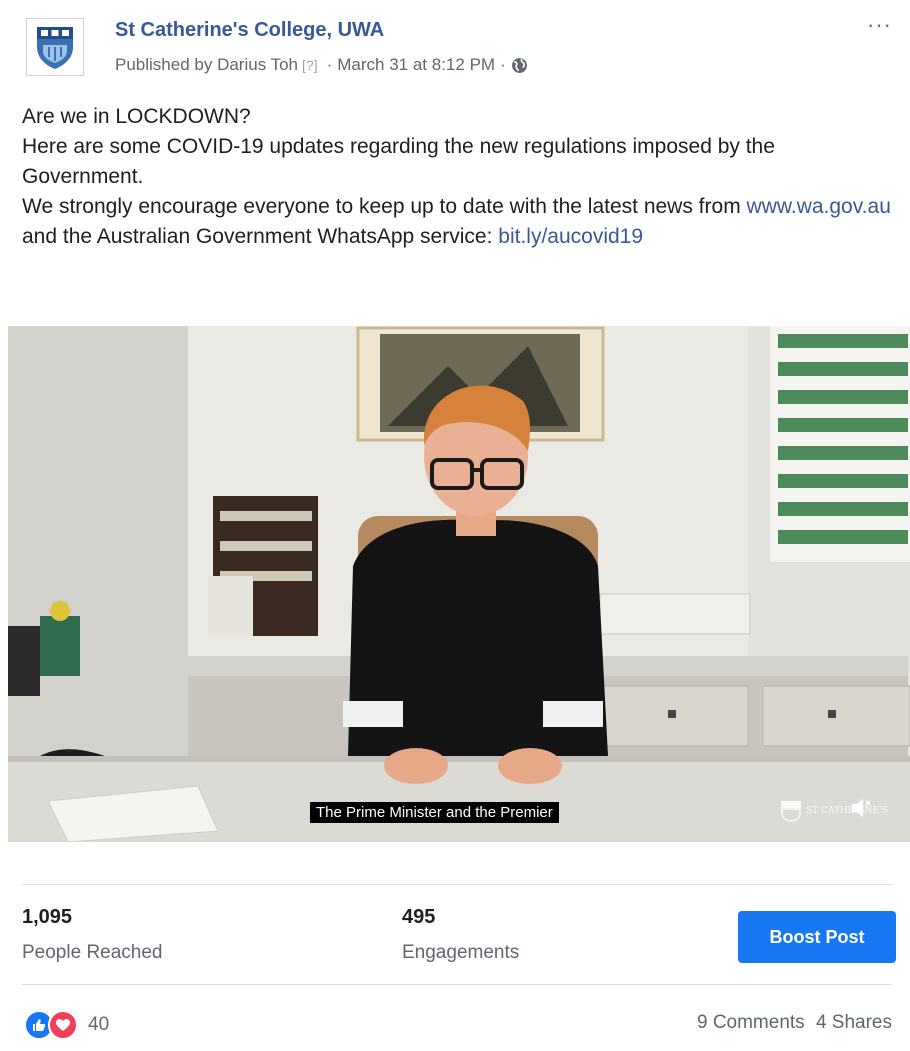  Describe the element at coordinates (434, 812) in the screenshot. I see `video-caption: The Prime Minister and the Premier` at that location.